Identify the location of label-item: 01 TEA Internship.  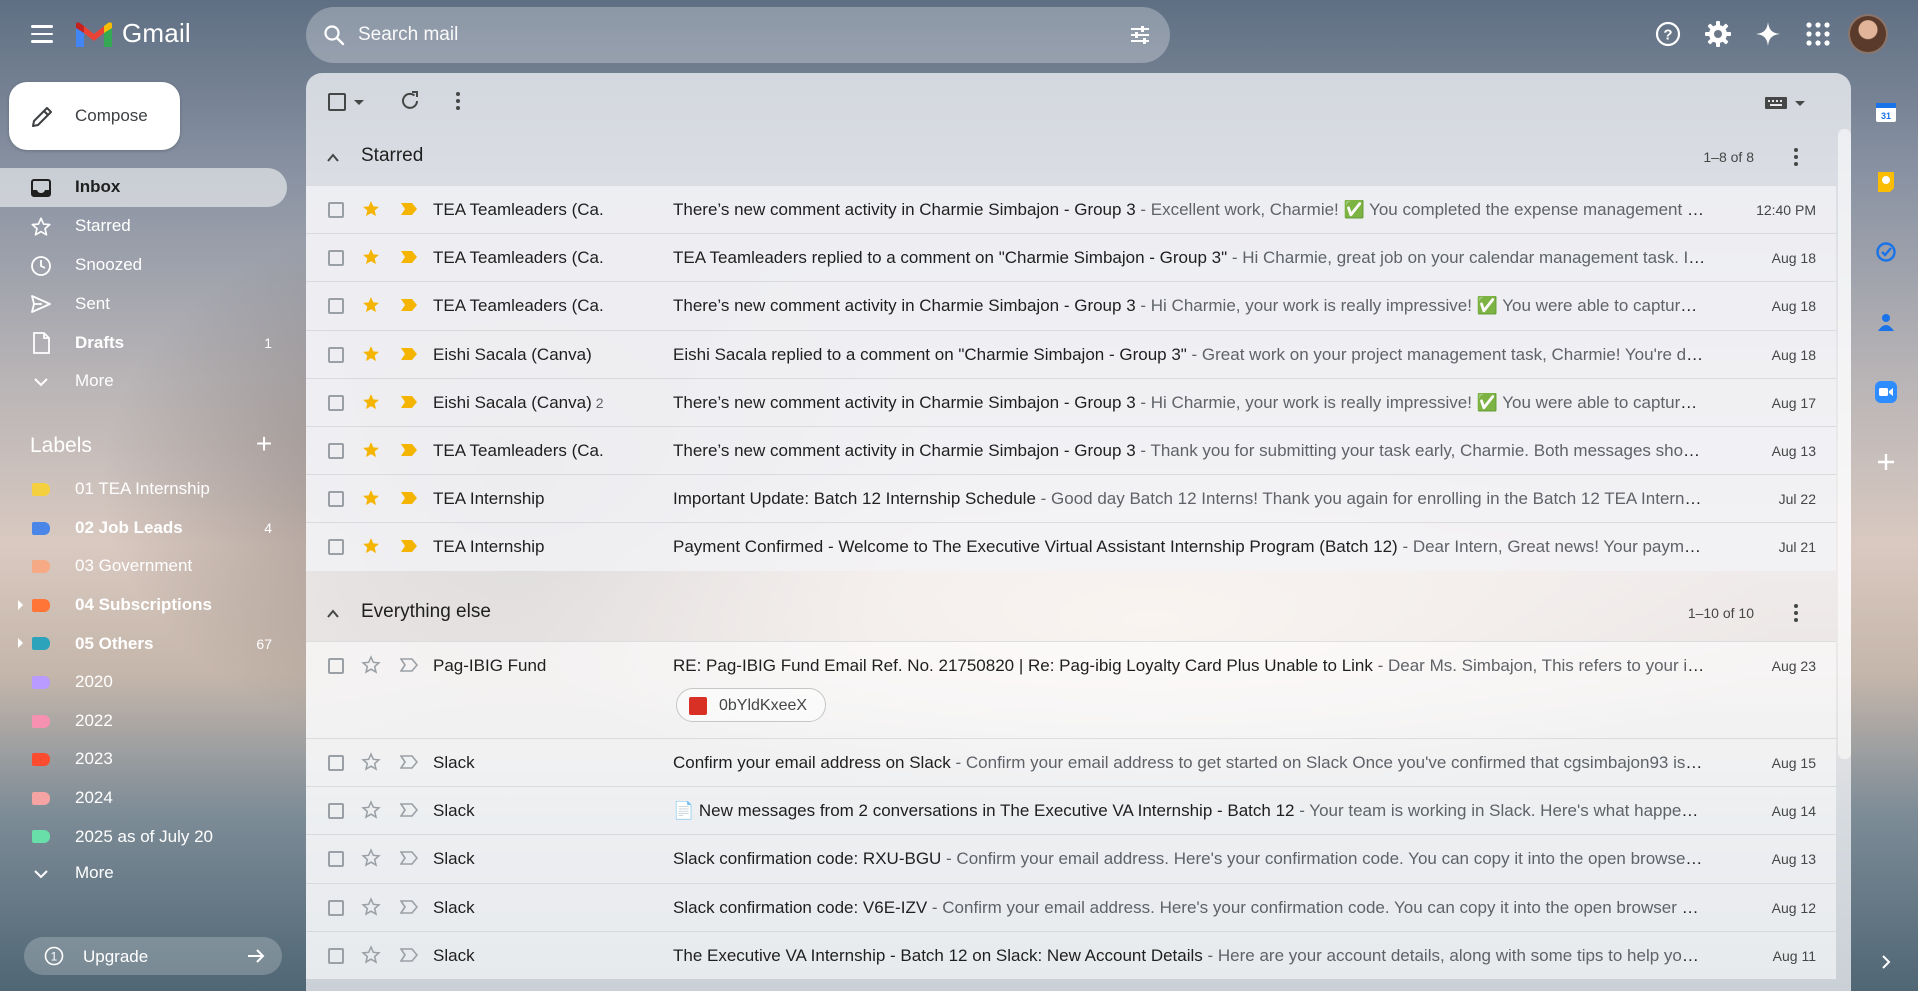
(144, 489).